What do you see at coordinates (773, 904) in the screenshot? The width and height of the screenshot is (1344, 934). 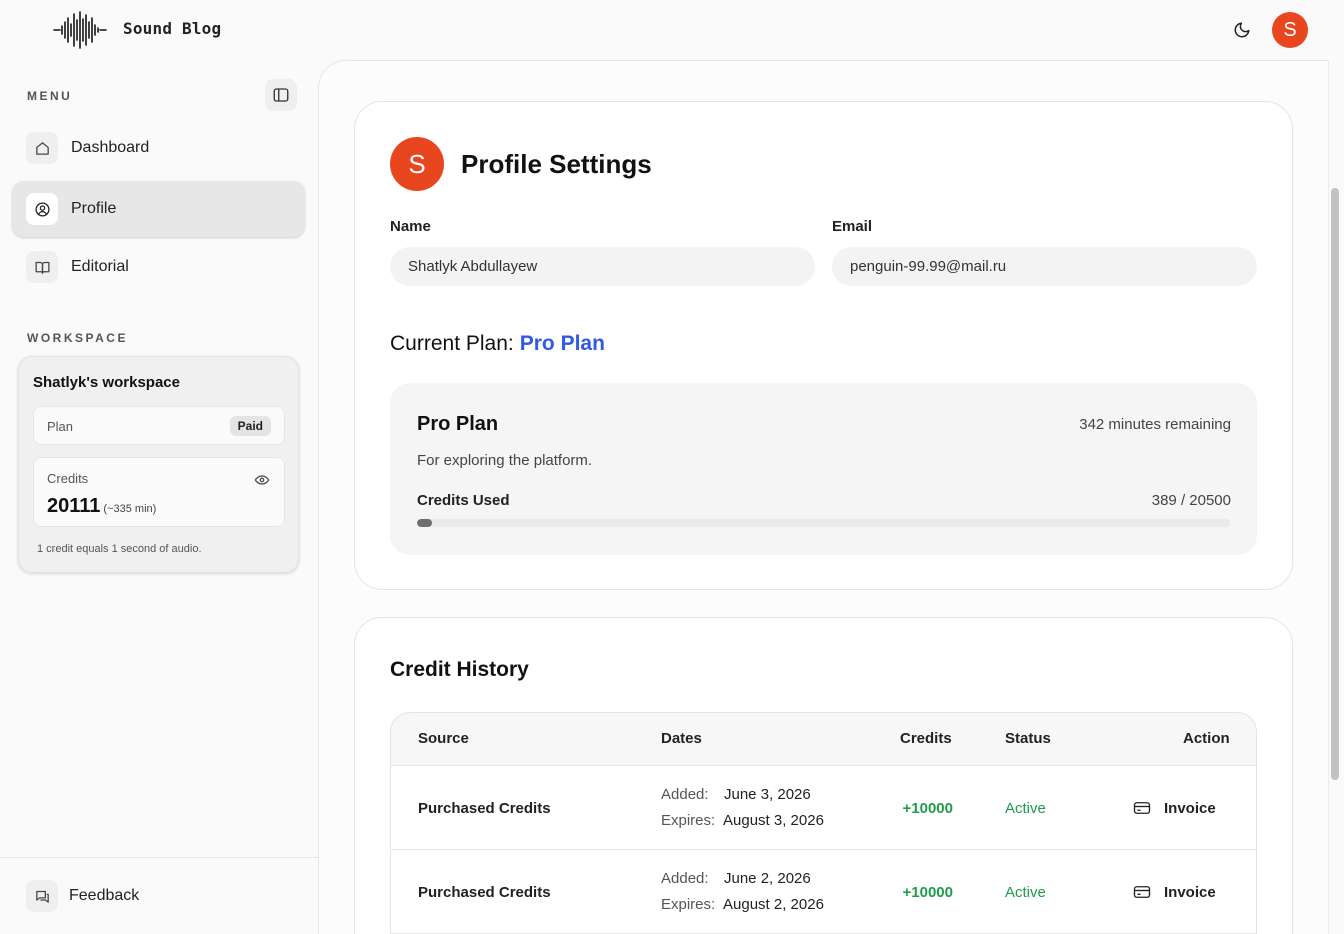 I see `expires-date: August 2, 2026` at bounding box center [773, 904].